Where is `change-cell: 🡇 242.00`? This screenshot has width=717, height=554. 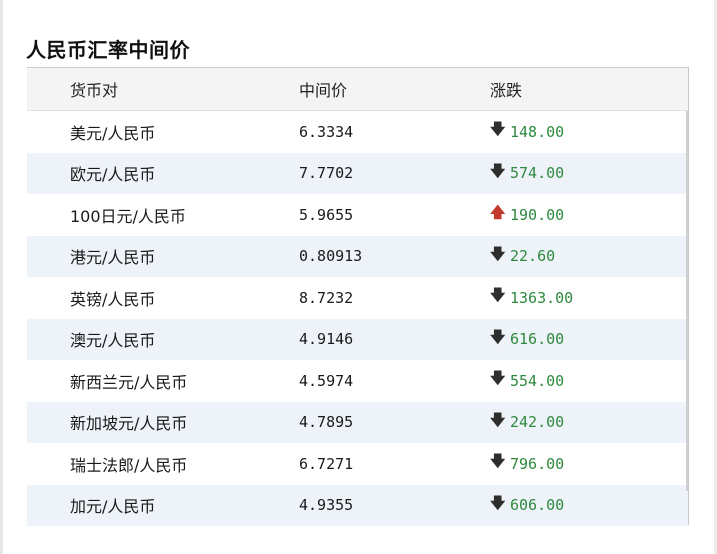
change-cell: 🡇 242.00 is located at coordinates (527, 422).